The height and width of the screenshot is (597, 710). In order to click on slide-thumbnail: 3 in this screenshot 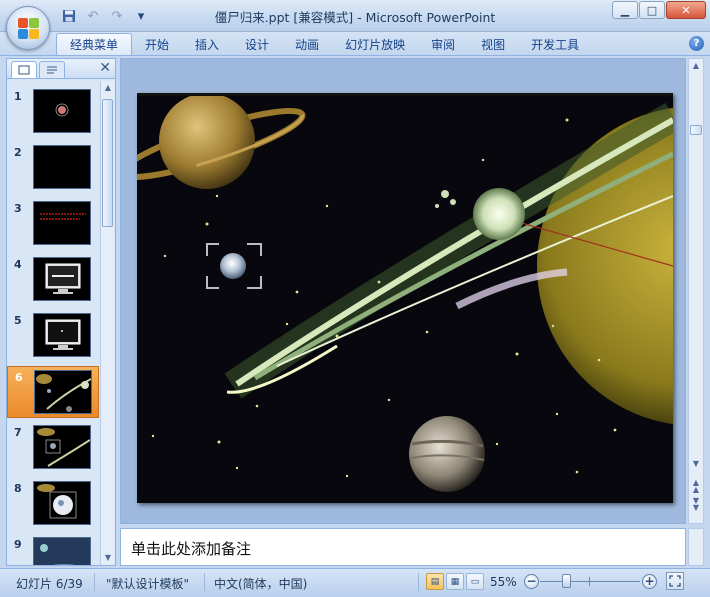, I will do `click(53, 224)`.